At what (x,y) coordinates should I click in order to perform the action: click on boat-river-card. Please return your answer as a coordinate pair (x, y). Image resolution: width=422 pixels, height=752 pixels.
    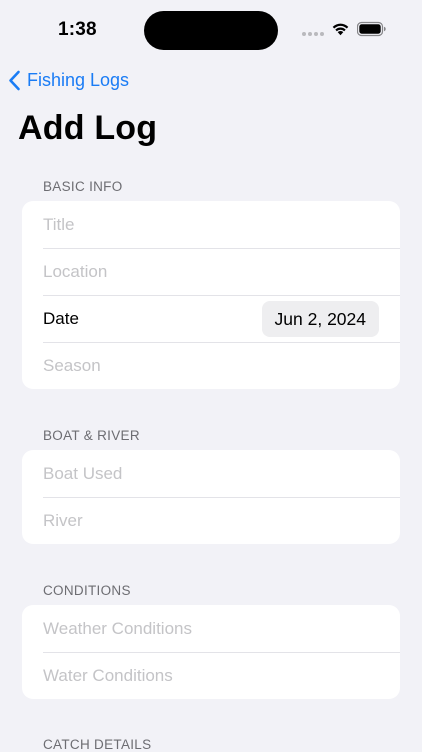
    Looking at the image, I should click on (211, 497).